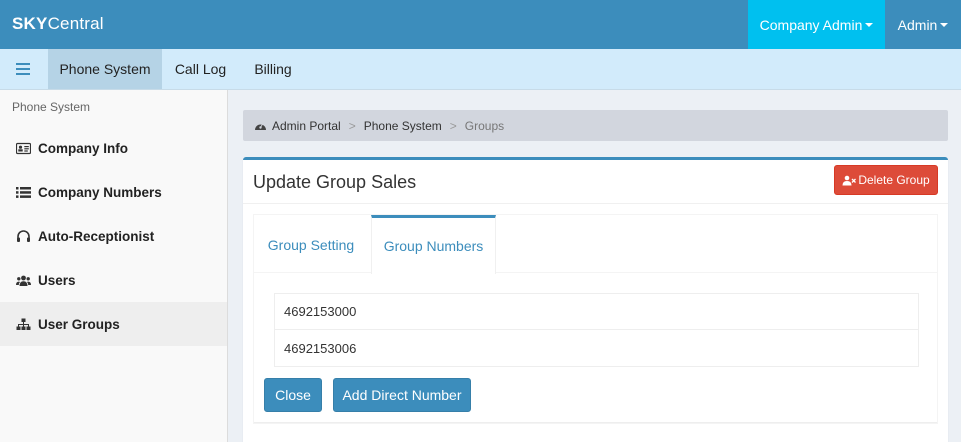  I want to click on list-item: 4692153000, so click(596, 311).